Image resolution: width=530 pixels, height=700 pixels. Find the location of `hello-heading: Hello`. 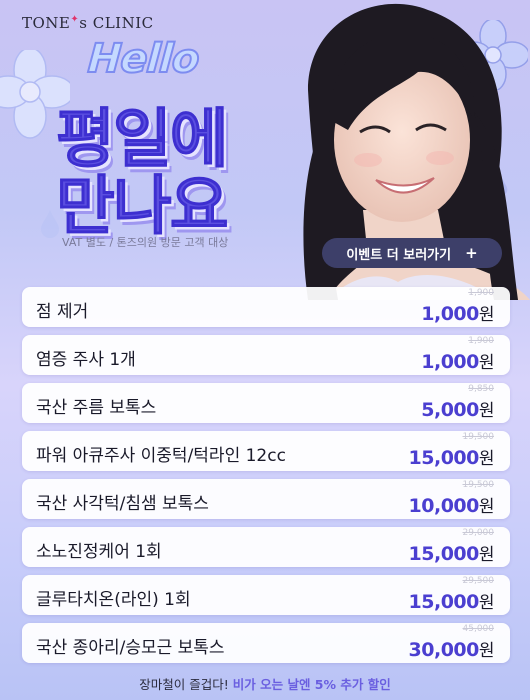

hello-heading: Hello is located at coordinates (143, 59).